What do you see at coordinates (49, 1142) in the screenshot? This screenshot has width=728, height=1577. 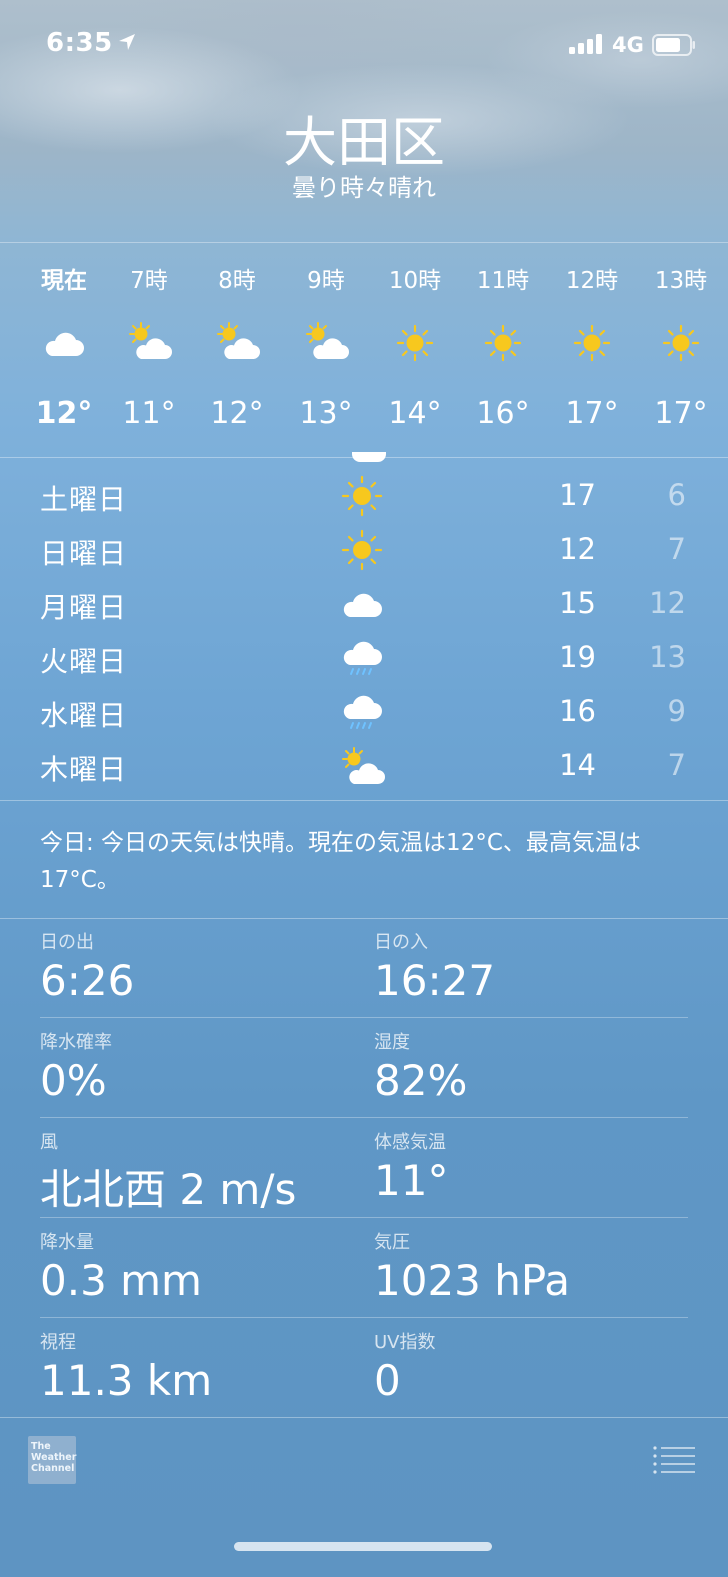 I see `detail-label: 風` at bounding box center [49, 1142].